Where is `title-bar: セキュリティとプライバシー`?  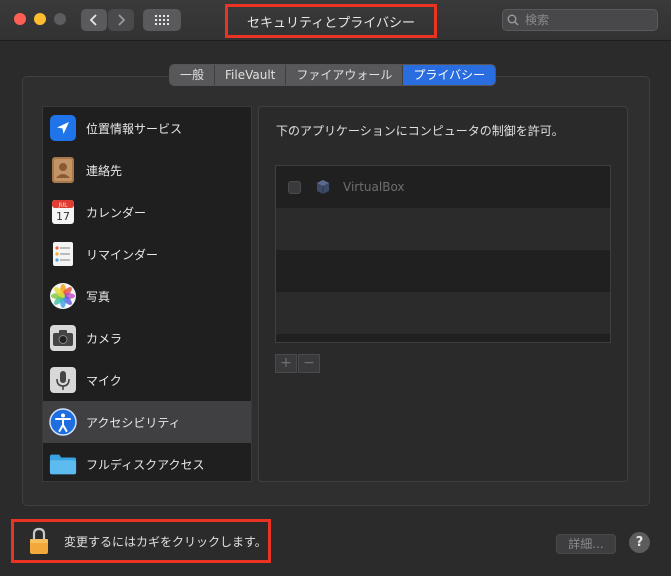 title-bar: セキュリティとプライバシー is located at coordinates (335, 20).